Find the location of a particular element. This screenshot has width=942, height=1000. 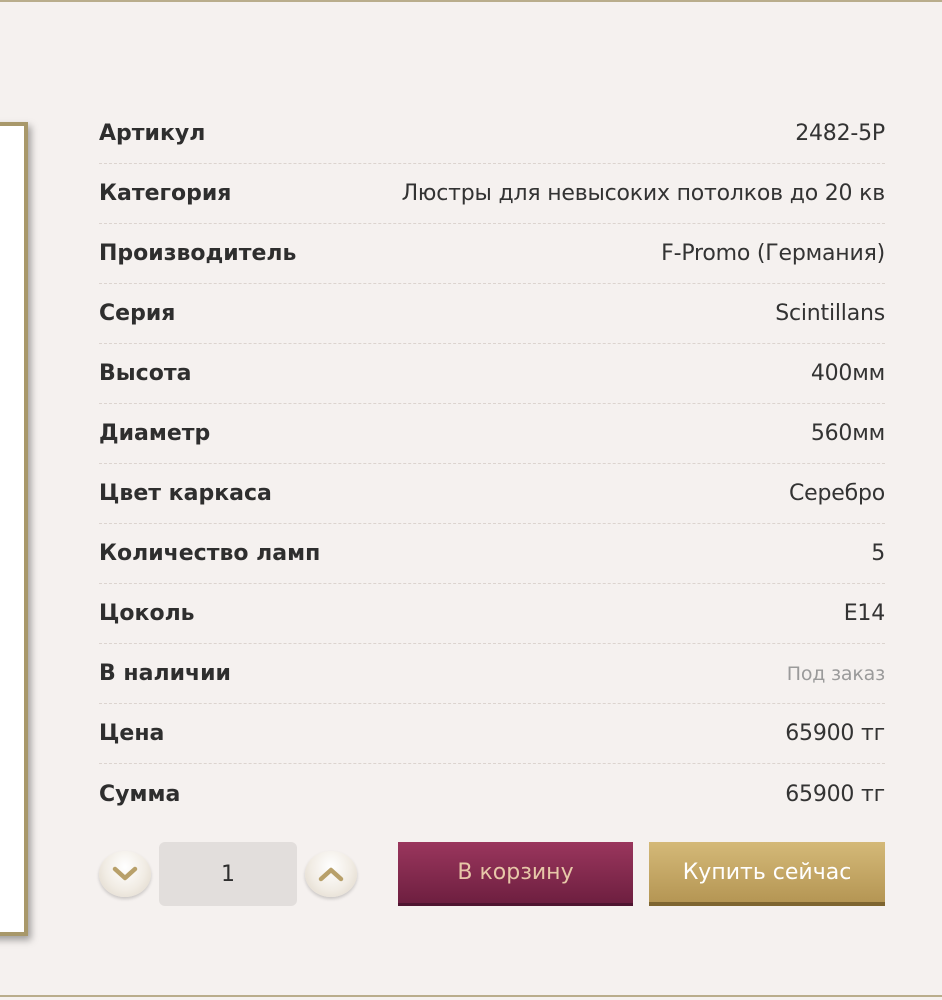

spec-value: E14 is located at coordinates (864, 613).